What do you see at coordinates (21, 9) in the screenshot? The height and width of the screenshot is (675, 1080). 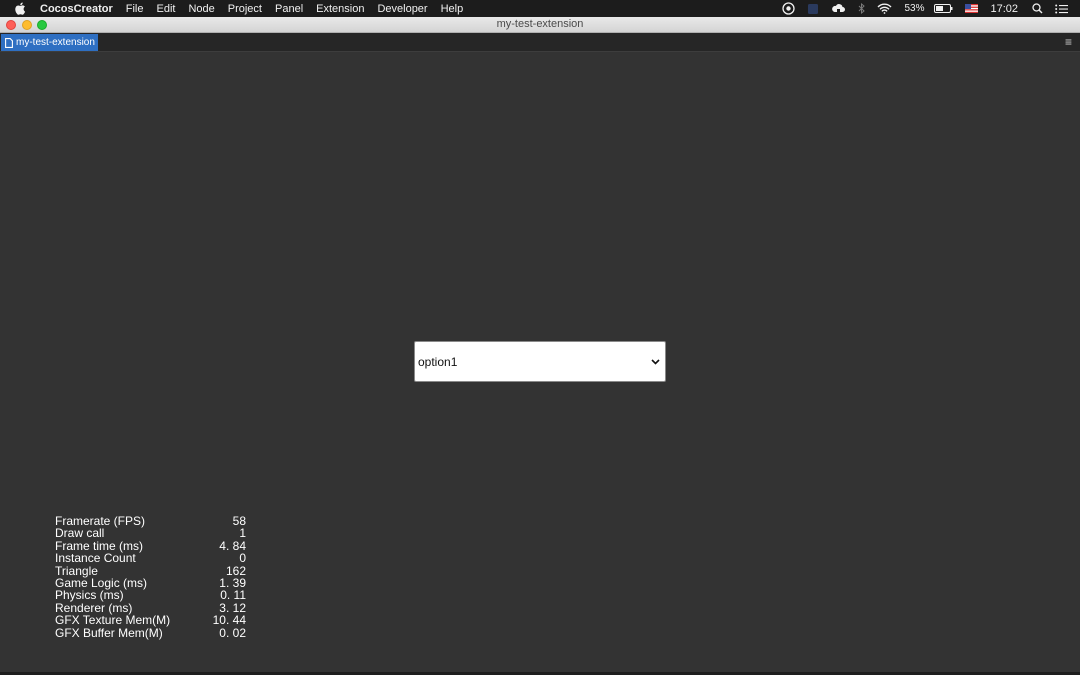 I see `apple-icon` at bounding box center [21, 9].